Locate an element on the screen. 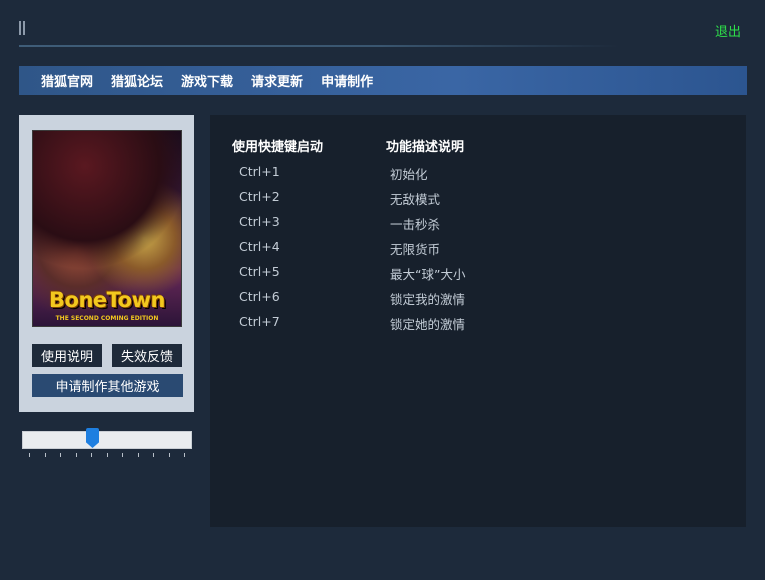 This screenshot has height=580, width=765. hotkey-row: Ctrl+2 无敌模式 is located at coordinates (478, 198).